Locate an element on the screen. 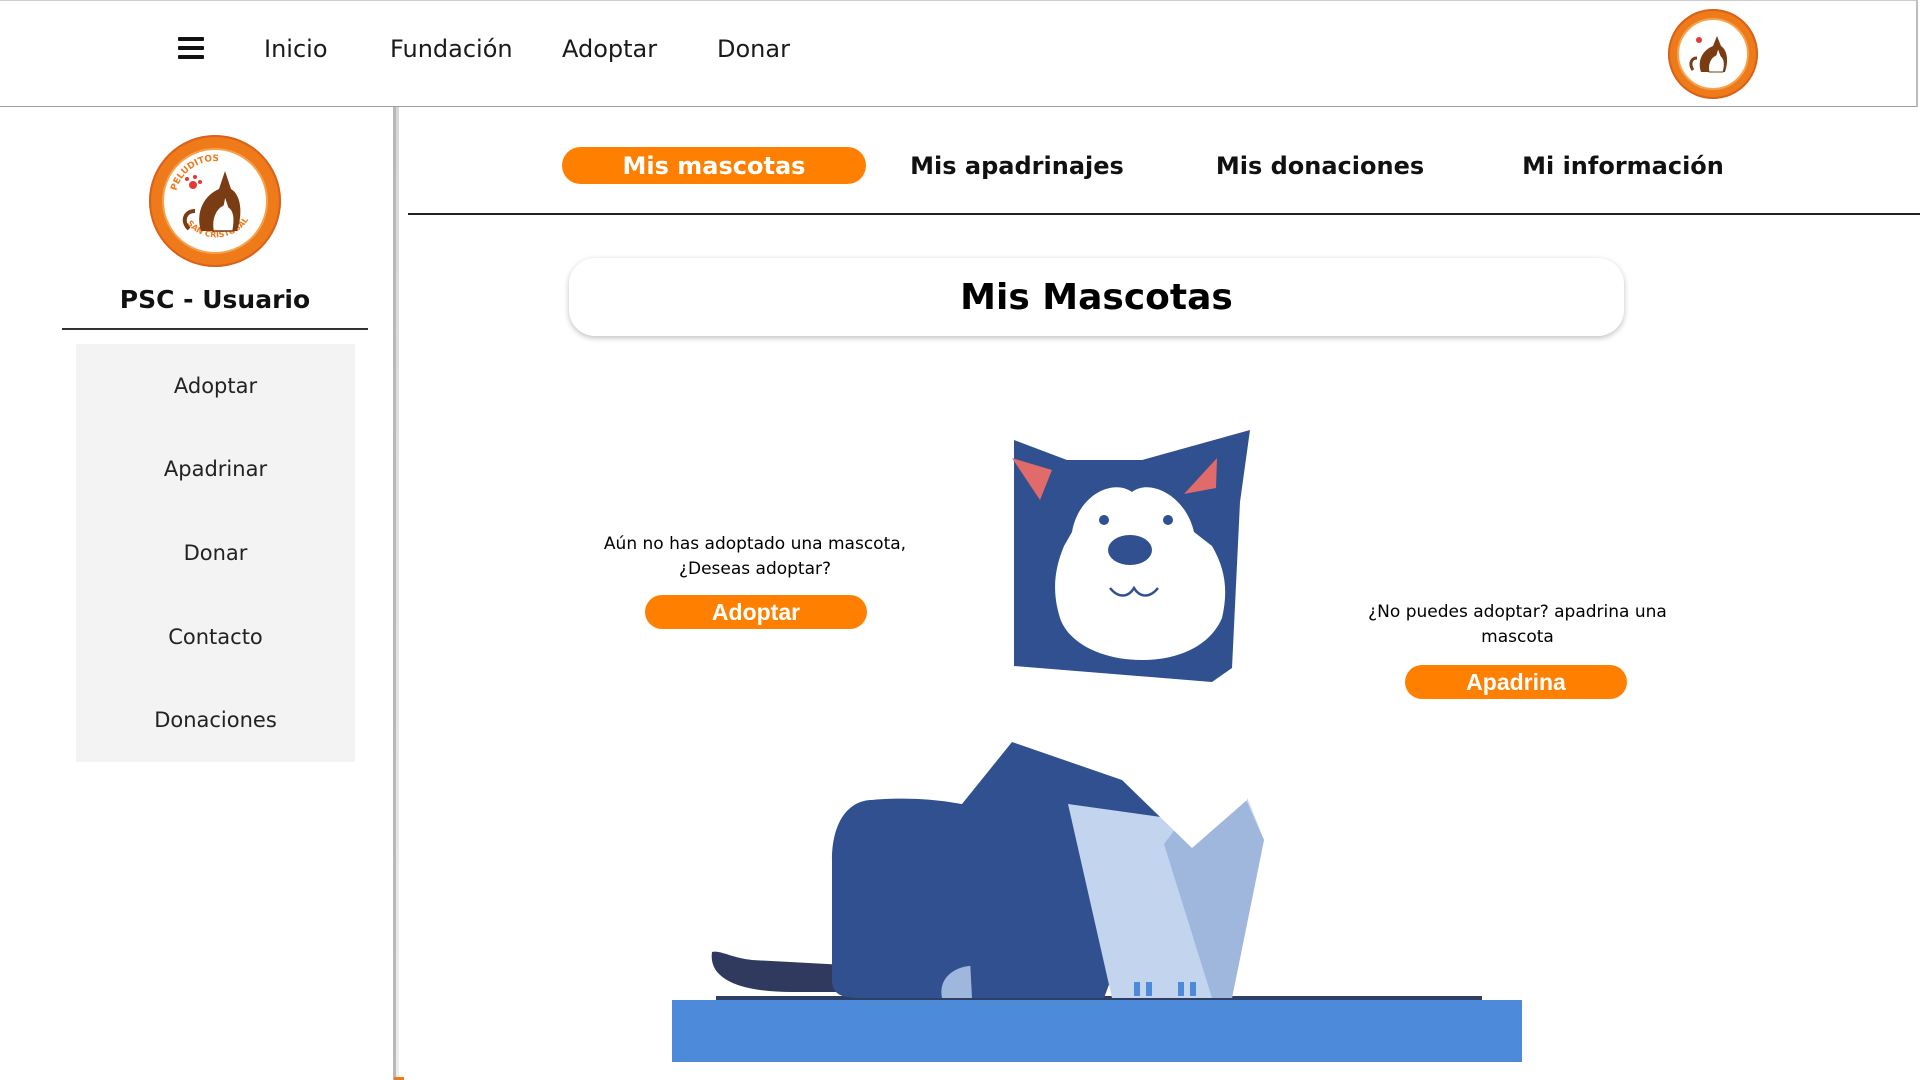 The height and width of the screenshot is (1080, 1920). sidebar-item-apadrinar: Apadrinar is located at coordinates (215, 470).